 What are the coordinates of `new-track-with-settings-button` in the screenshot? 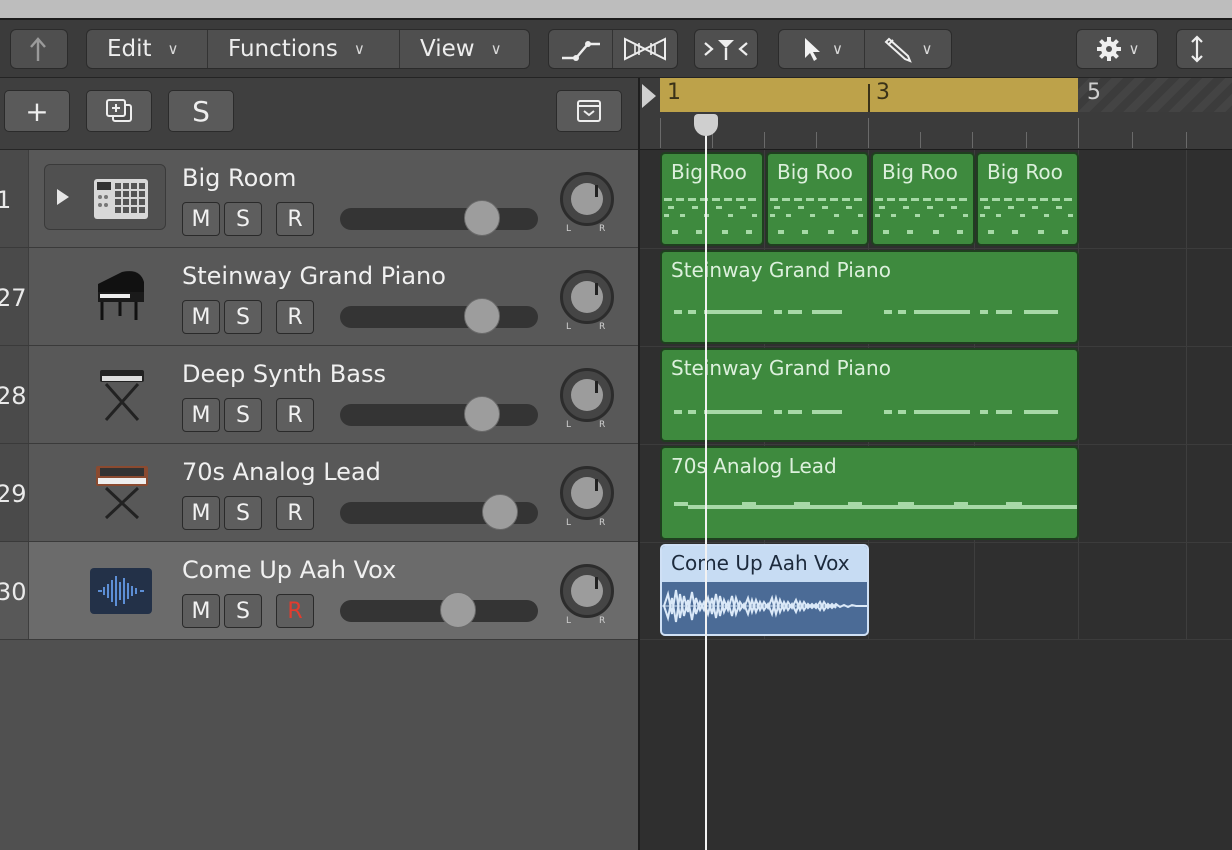 It's located at (119, 111).